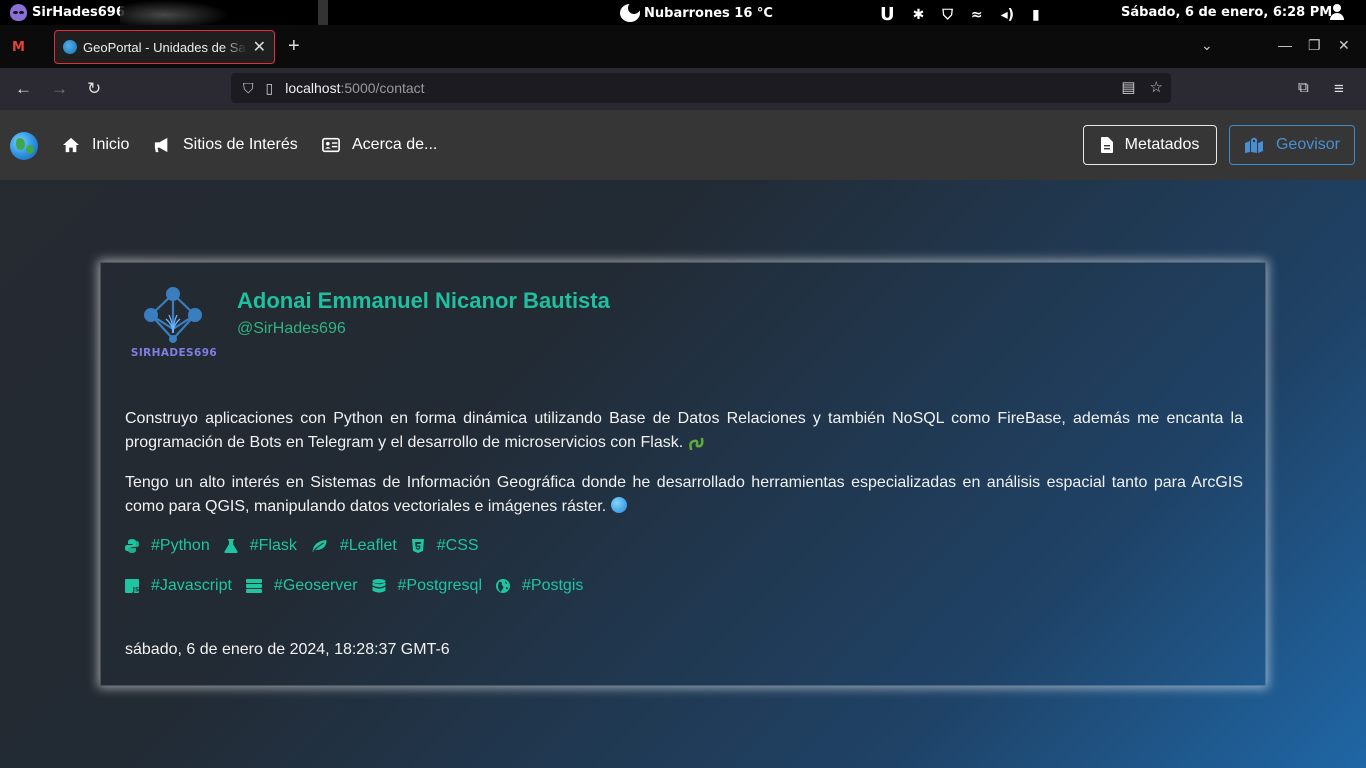  I want to click on tracking-protection-shield-icon: ⛉, so click(248, 88).